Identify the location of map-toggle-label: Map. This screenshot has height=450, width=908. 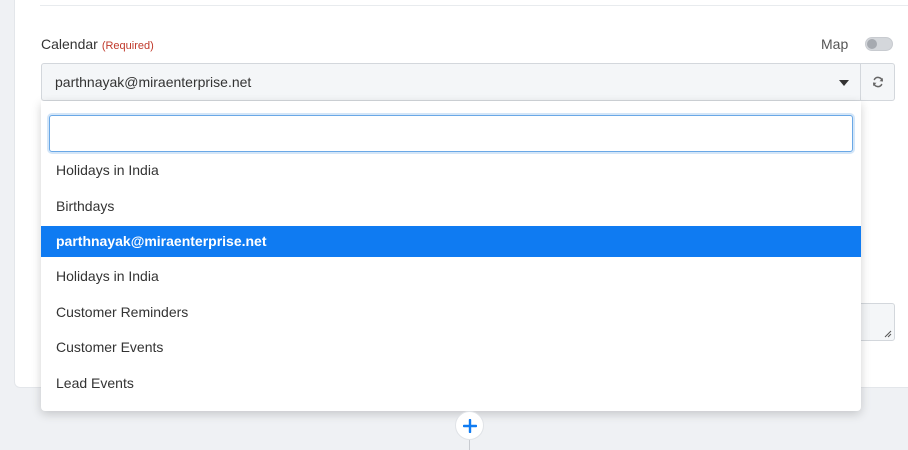
(835, 44).